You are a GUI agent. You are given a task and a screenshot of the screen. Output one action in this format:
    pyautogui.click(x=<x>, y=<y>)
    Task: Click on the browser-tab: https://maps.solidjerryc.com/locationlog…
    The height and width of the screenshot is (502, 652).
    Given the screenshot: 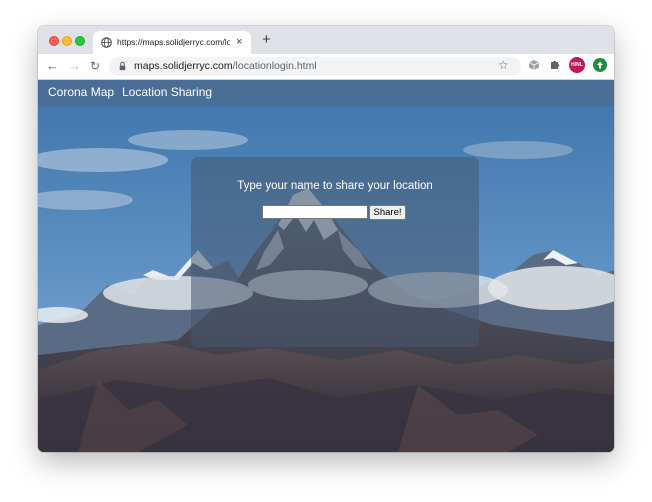 What is the action you would take?
    pyautogui.click(x=172, y=42)
    